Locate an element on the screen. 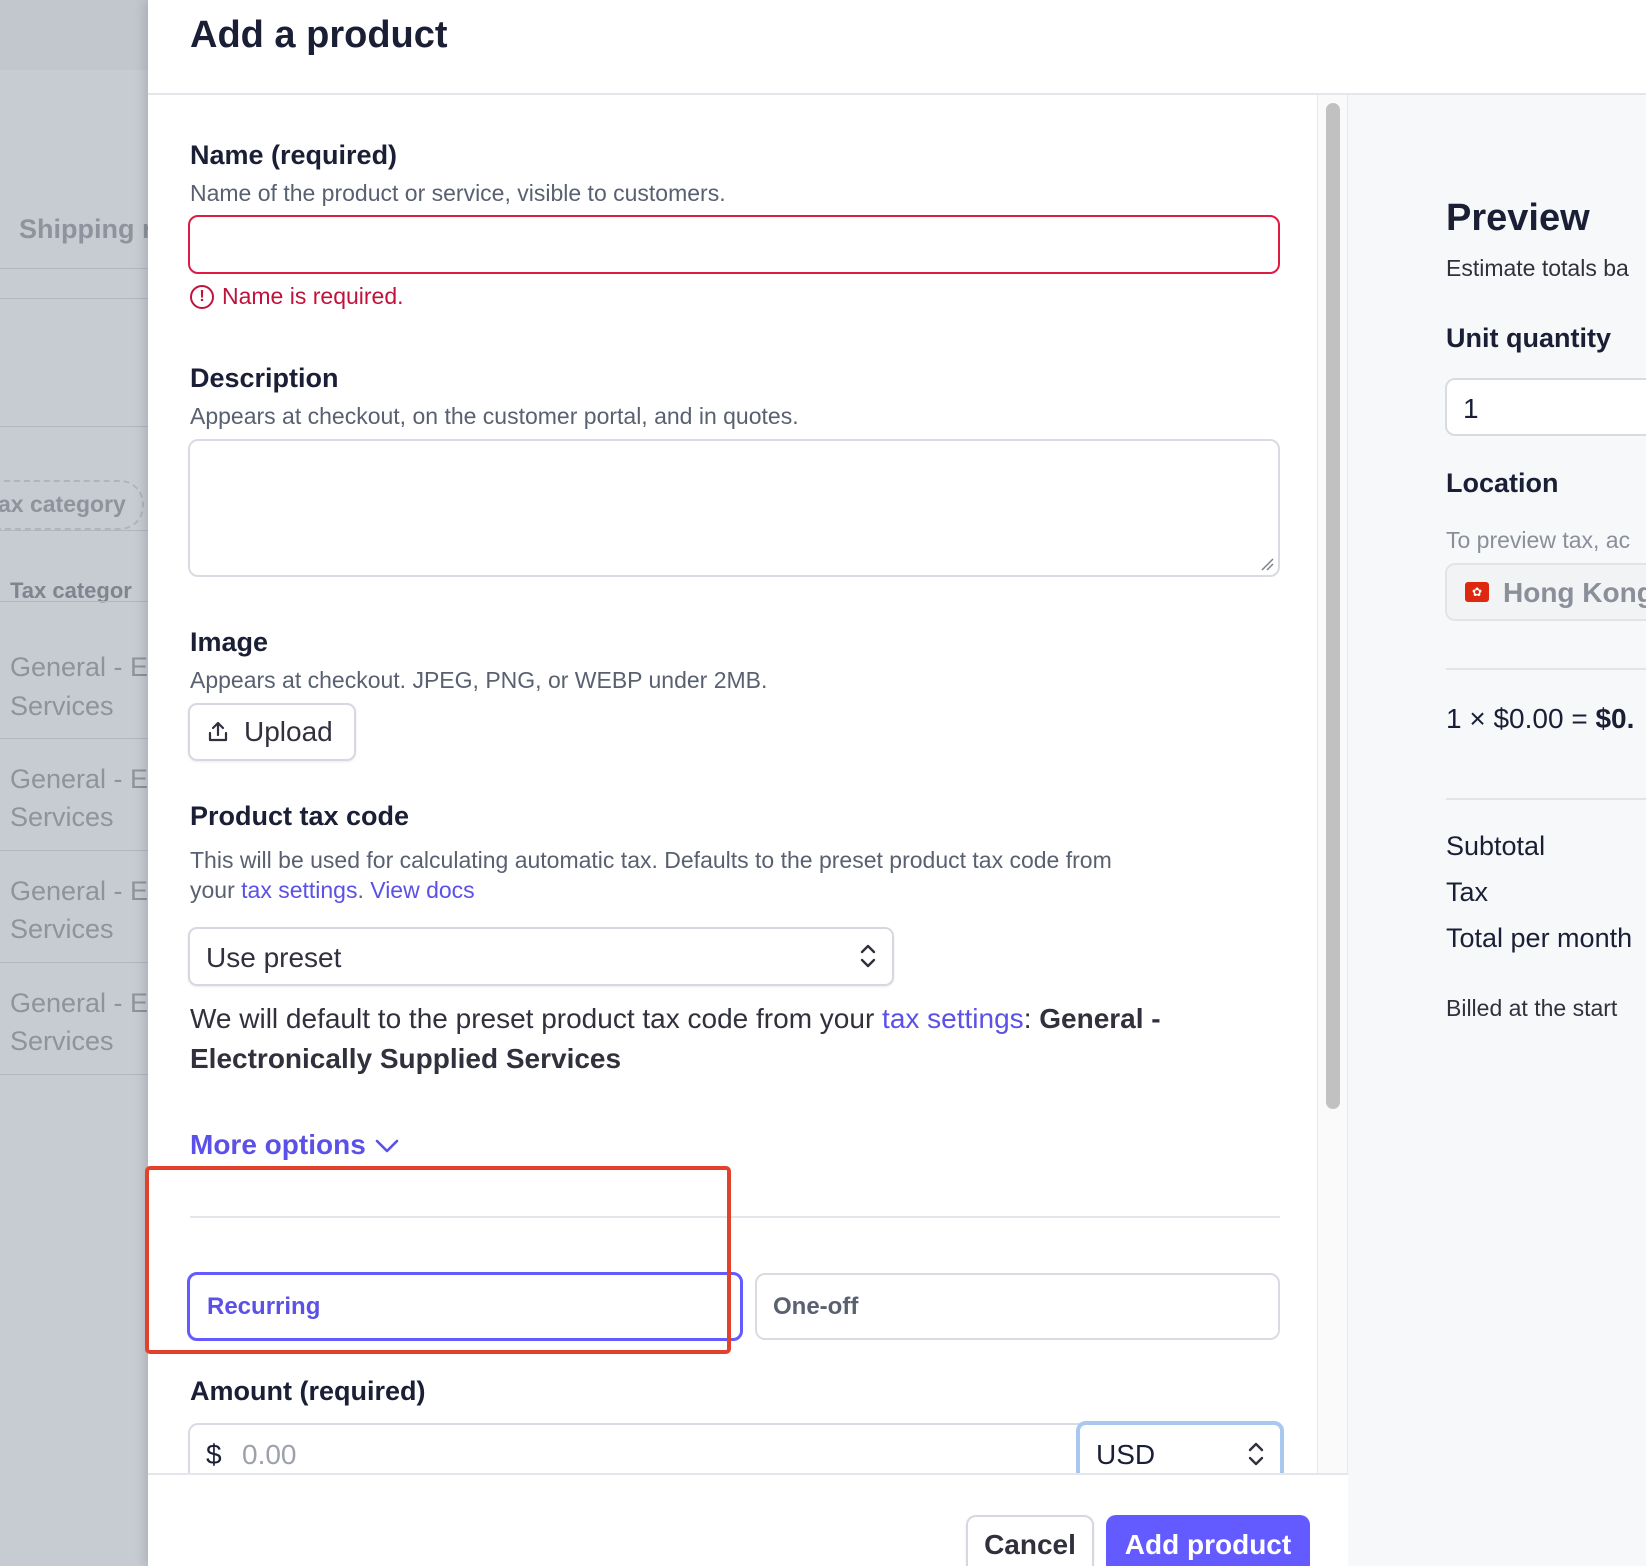  recurring-option-label: Recurring is located at coordinates (264, 1306).